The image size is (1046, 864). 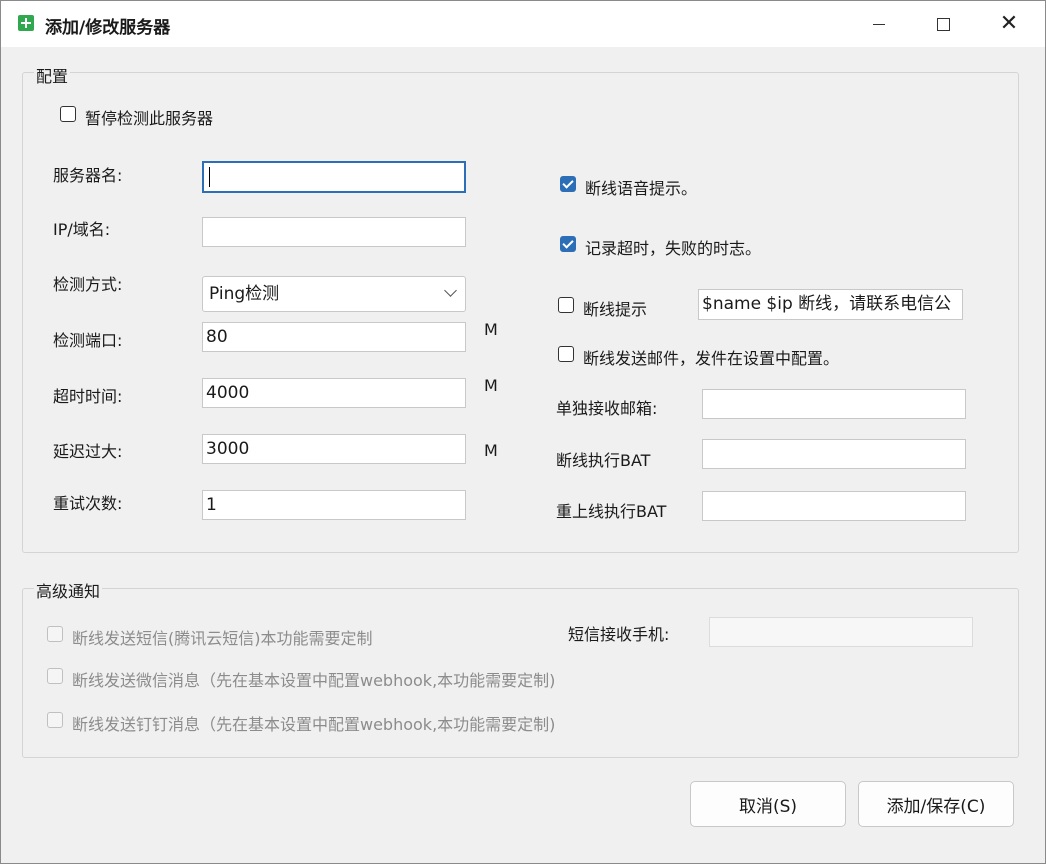 I want to click on check-method-label: 检测方式:, so click(x=88, y=284).